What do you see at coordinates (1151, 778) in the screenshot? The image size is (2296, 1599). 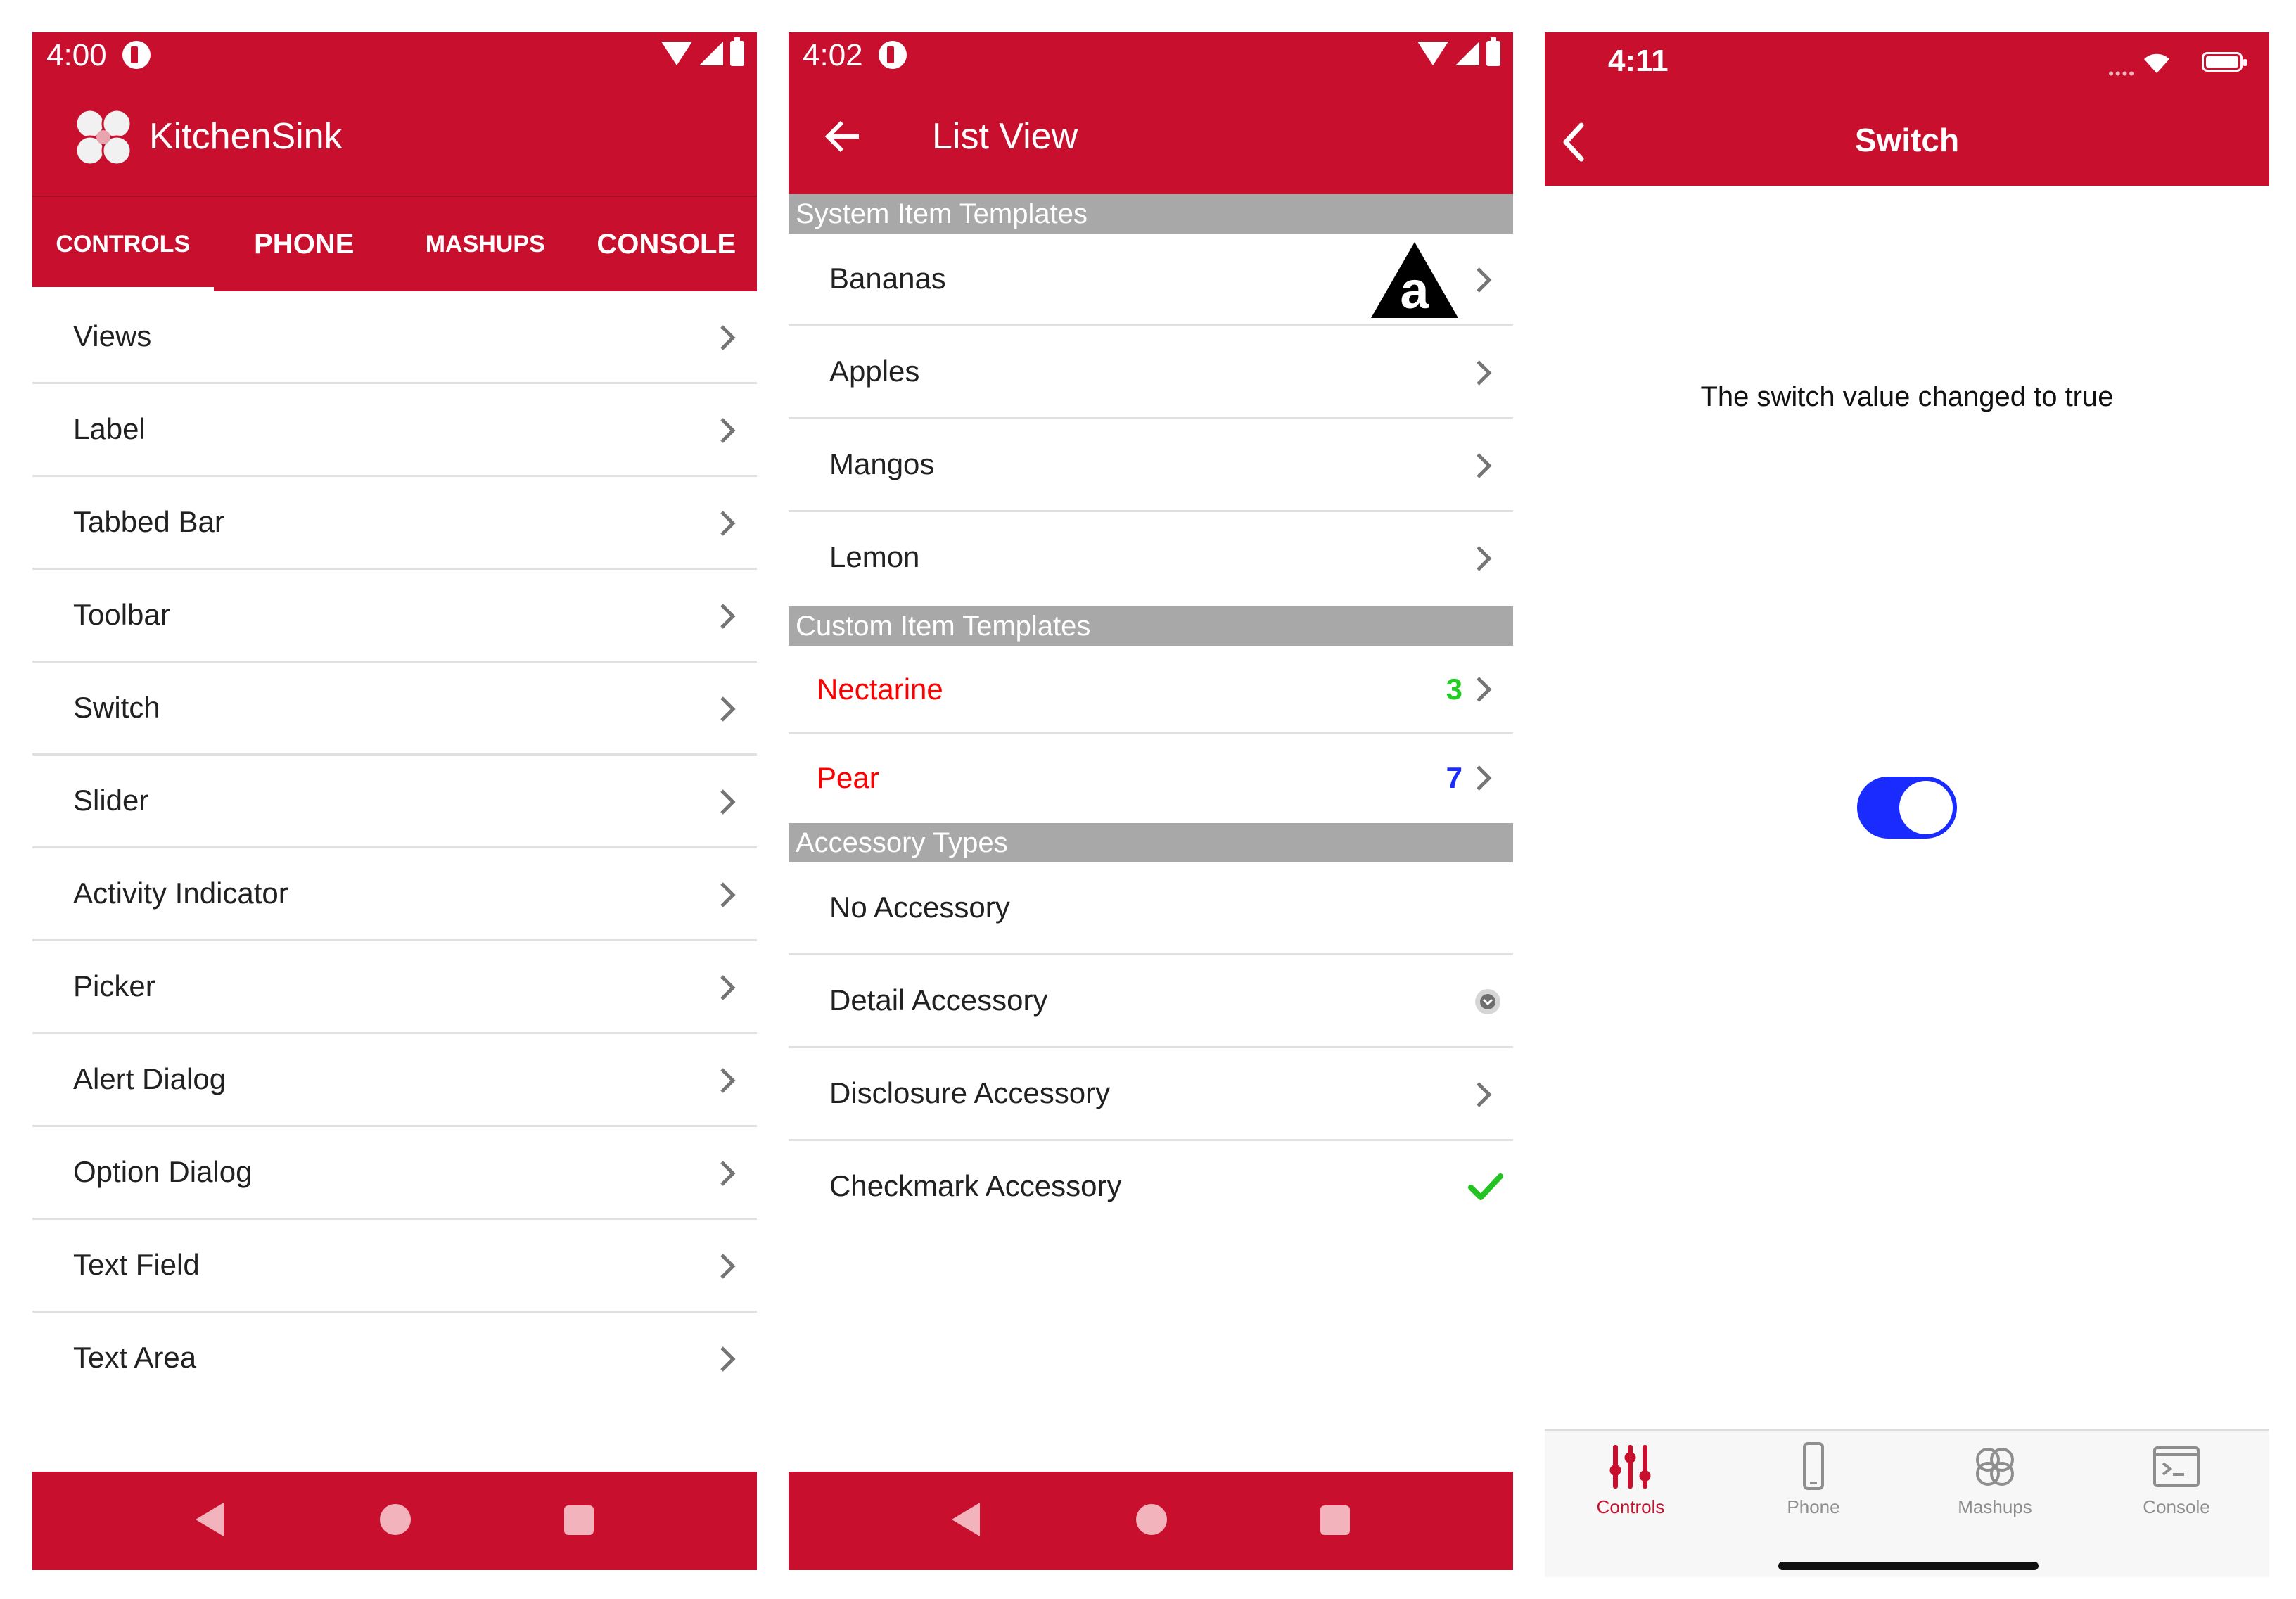 I see `list-item-pear: Pear 7` at bounding box center [1151, 778].